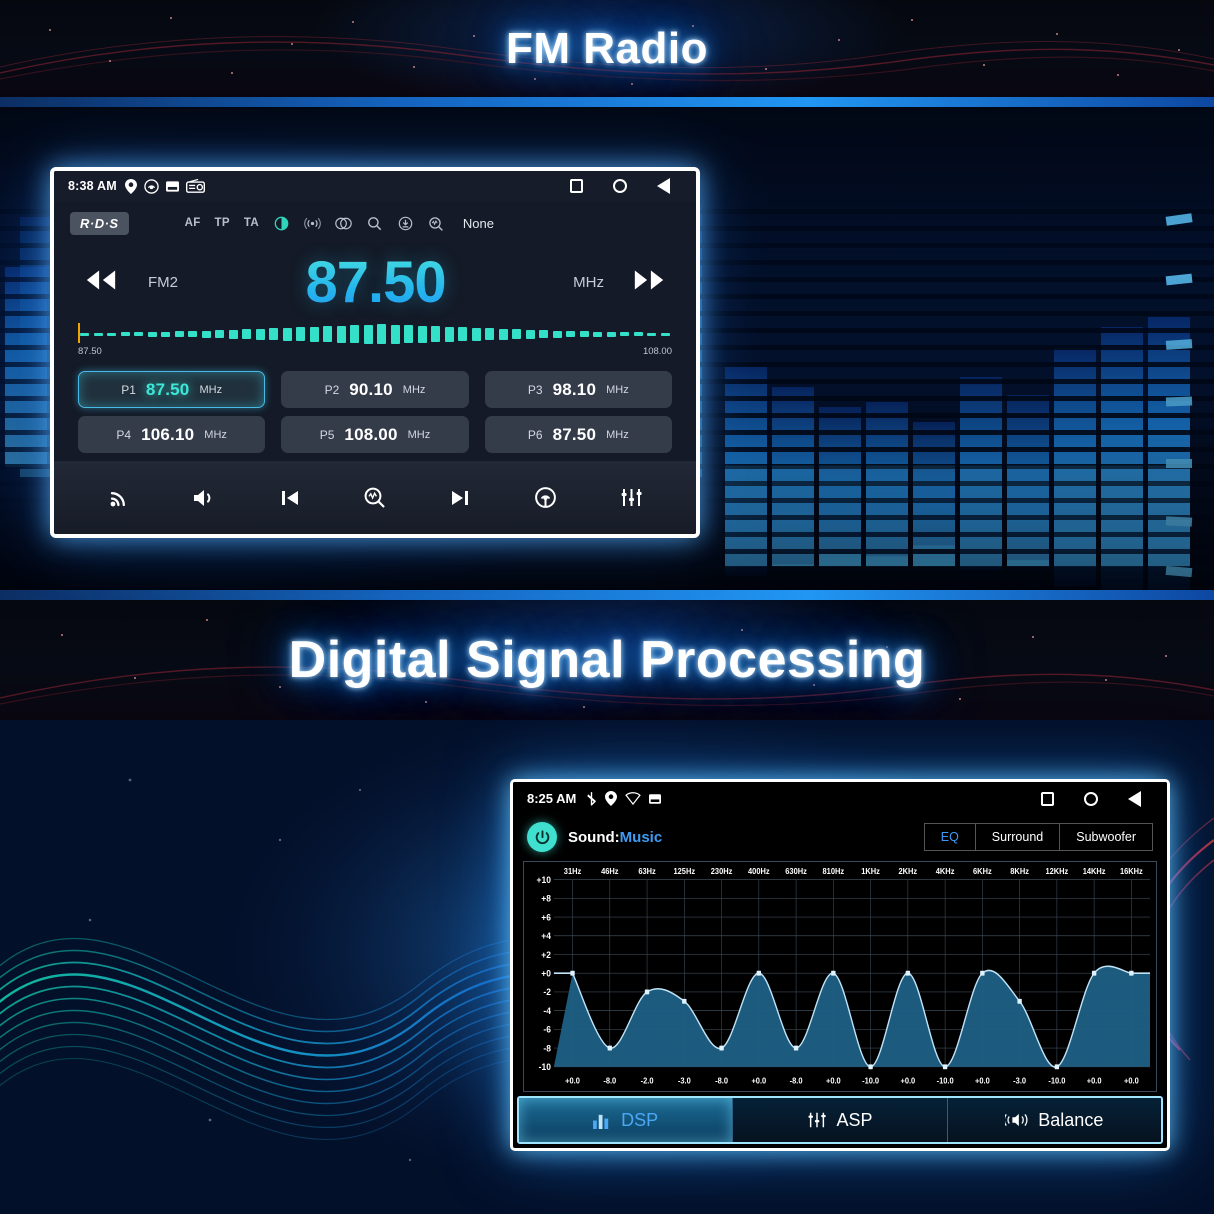  I want to click on previous-track-icon, so click(290, 498).